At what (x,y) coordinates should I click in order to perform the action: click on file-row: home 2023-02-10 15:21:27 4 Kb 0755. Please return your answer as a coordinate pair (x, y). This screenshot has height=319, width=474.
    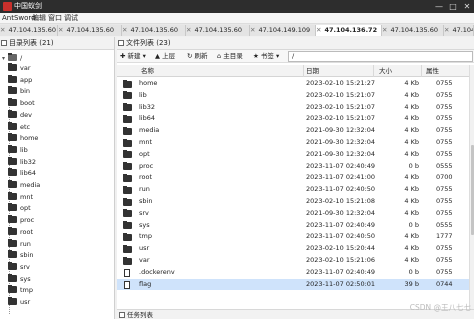
    Looking at the image, I should click on (293, 84).